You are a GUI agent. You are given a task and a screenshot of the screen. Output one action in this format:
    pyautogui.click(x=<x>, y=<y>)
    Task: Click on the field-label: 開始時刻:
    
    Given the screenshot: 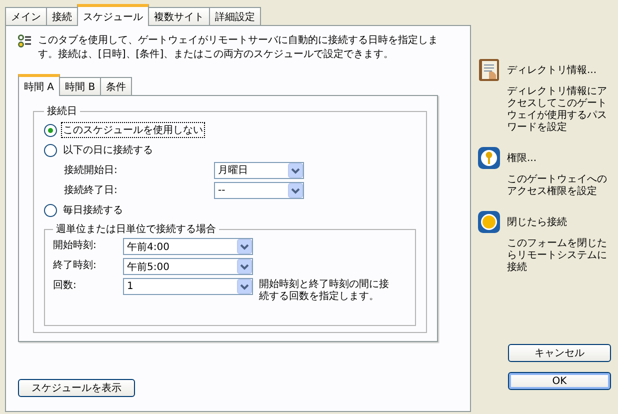 What is the action you would take?
    pyautogui.click(x=75, y=245)
    